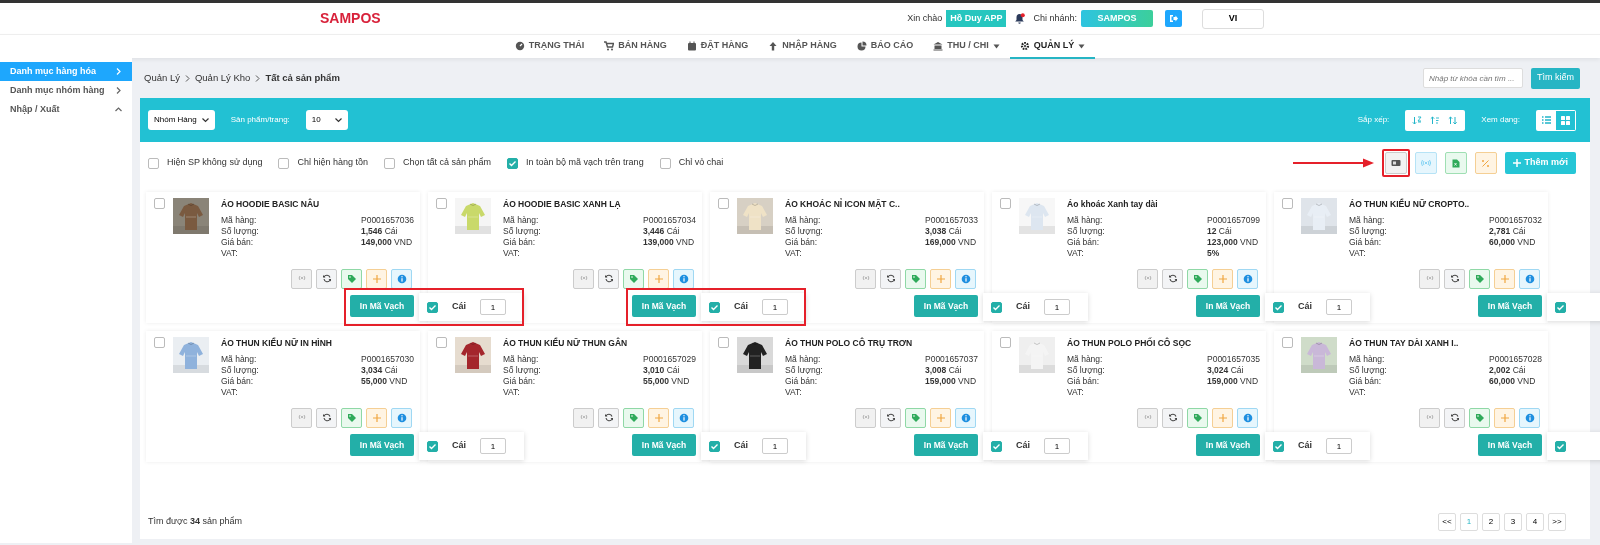  I want to click on info-icon, so click(1529, 417).